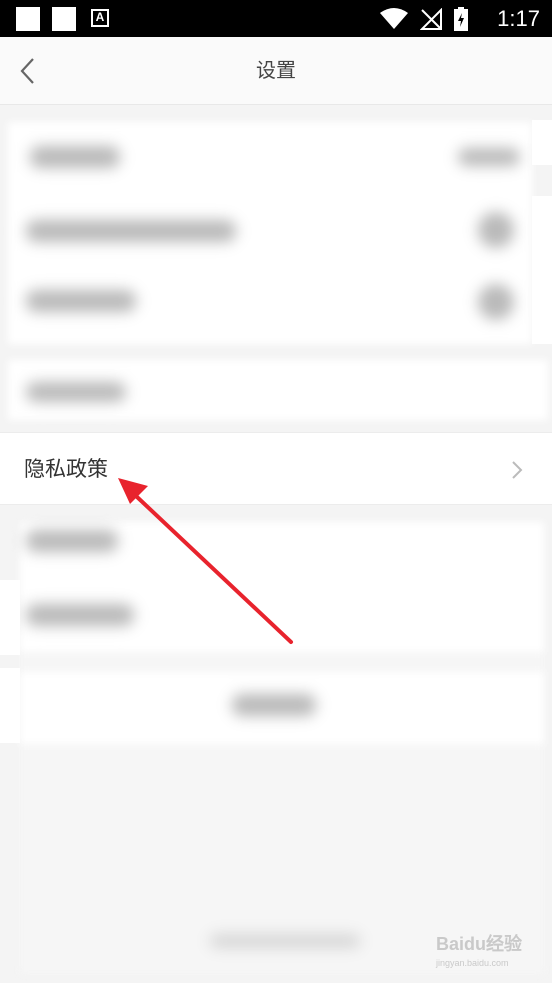  I want to click on wifi-icon, so click(394, 18).